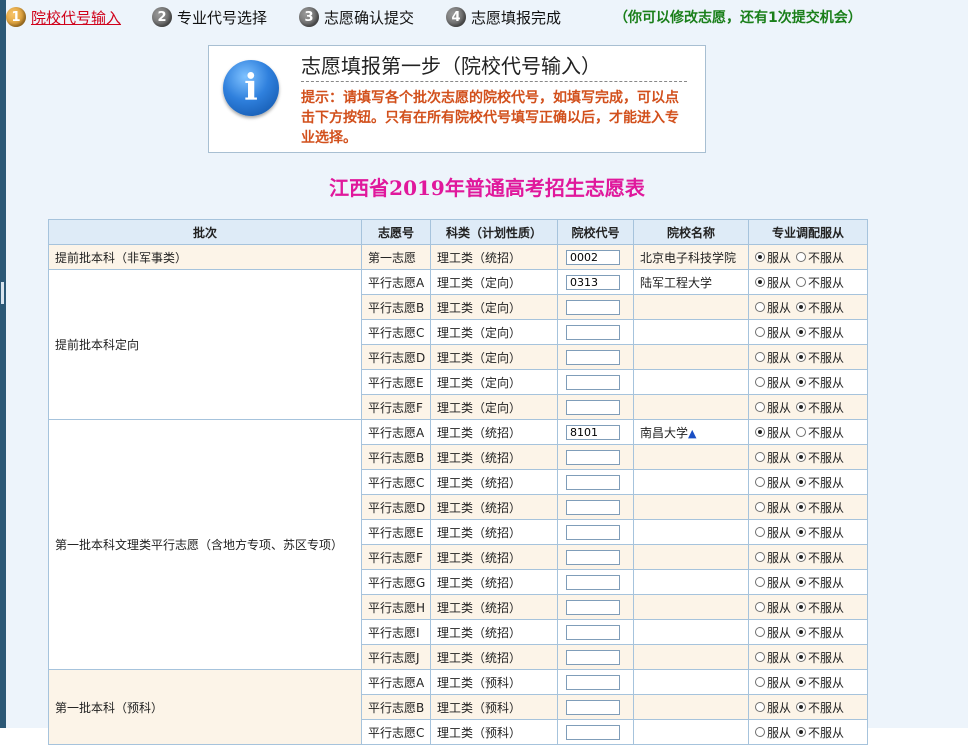 The image size is (968, 745). I want to click on school-code-input: 0002, so click(593, 257).